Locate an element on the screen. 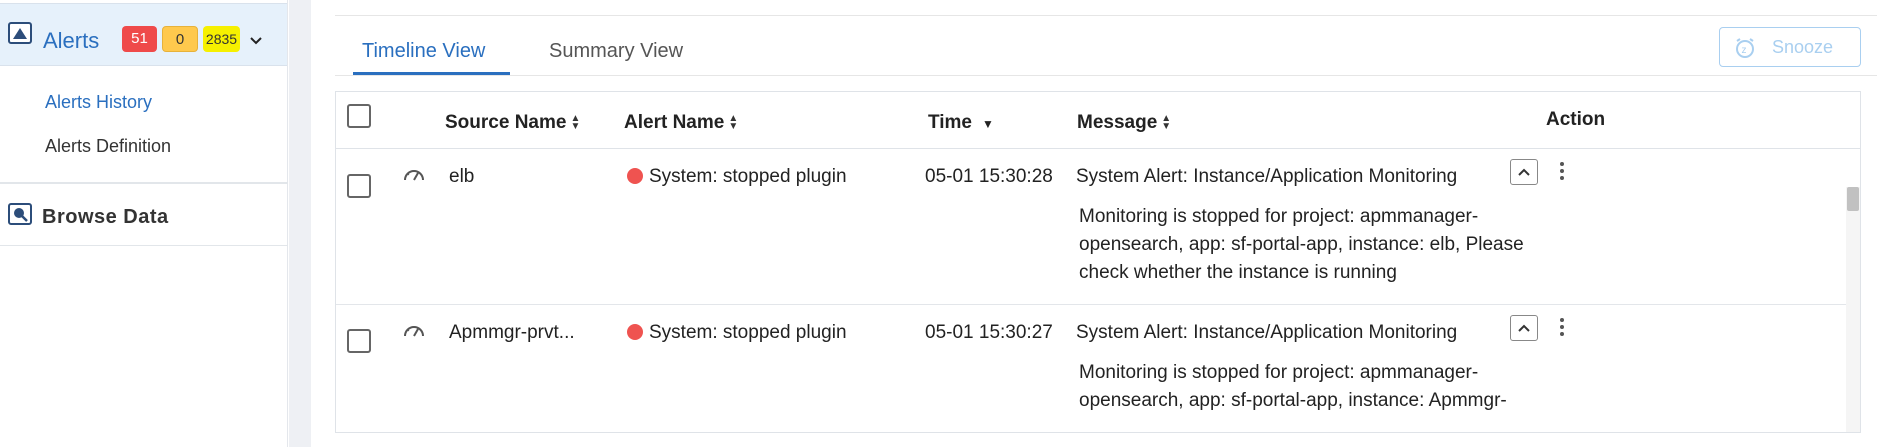  column-header-message: Message ▲ ▼ is located at coordinates (1124, 123).